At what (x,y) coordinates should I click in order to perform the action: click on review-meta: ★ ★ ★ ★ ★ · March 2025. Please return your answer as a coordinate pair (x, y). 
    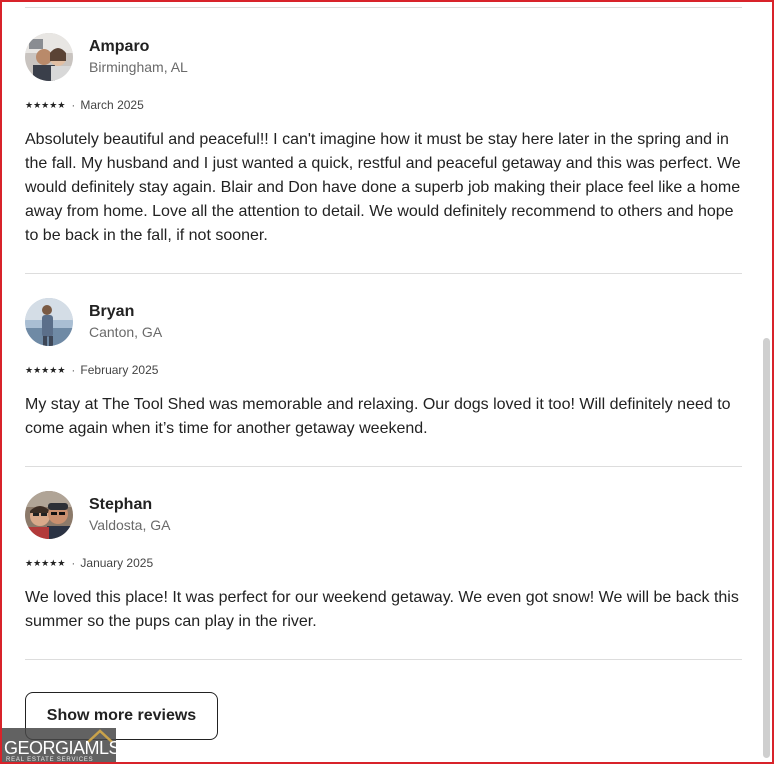
    Looking at the image, I should click on (84, 105).